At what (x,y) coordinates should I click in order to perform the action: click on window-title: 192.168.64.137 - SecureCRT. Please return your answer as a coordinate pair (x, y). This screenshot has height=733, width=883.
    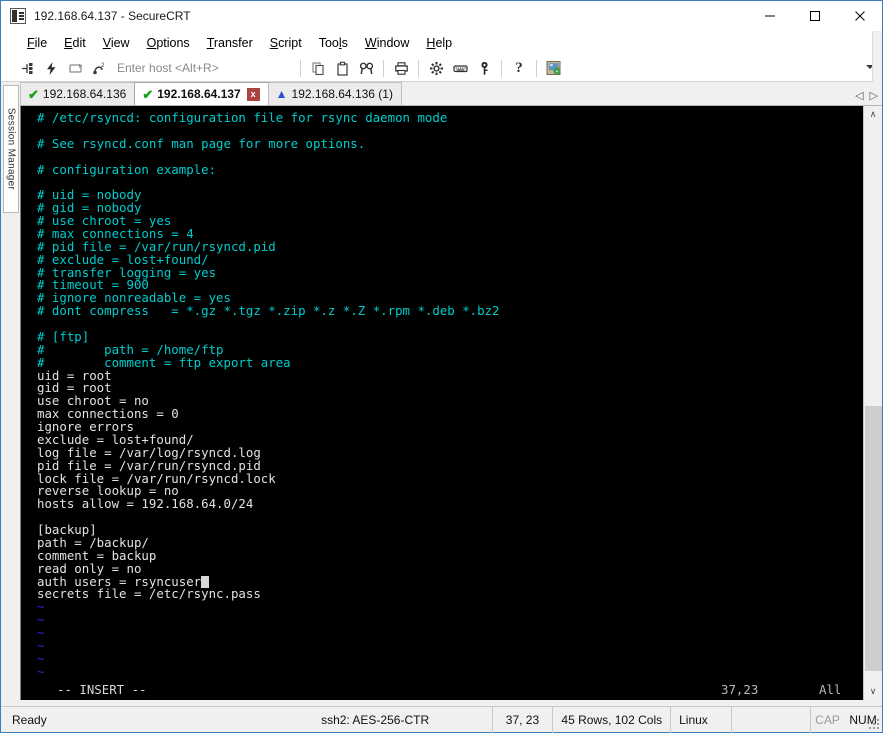
    Looking at the image, I should click on (112, 16).